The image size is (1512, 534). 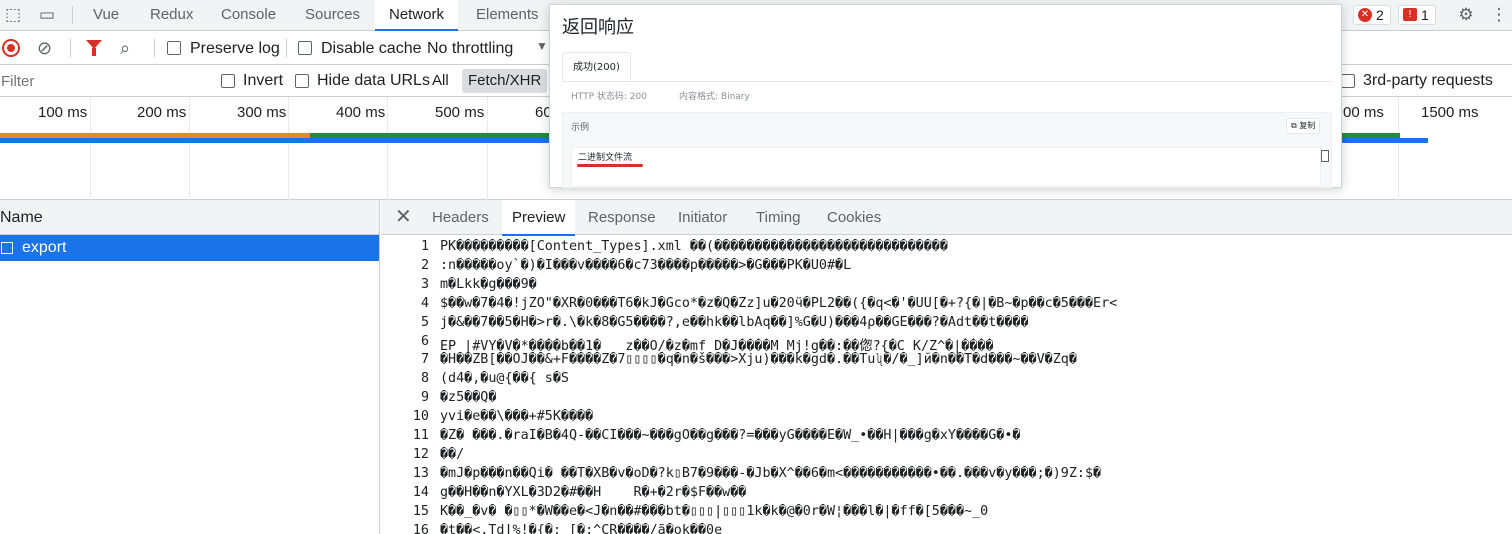 I want to click on example-code-box, so click(x=946, y=167).